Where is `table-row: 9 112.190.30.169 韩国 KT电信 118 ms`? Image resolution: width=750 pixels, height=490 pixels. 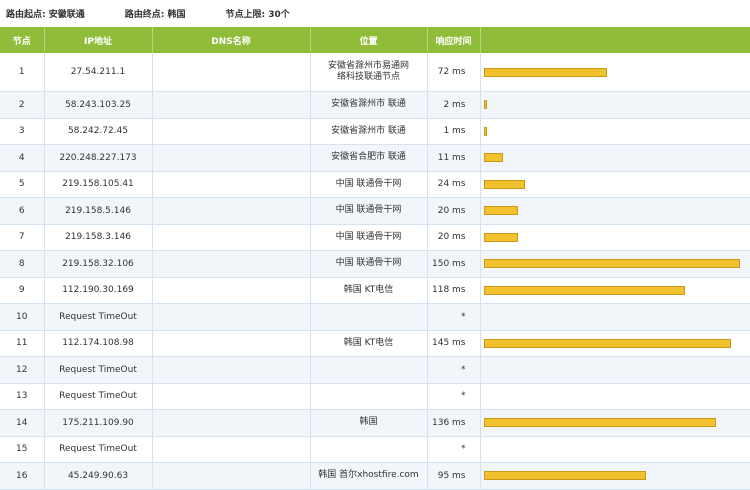 table-row: 9 112.190.30.169 韩国 KT电信 118 ms is located at coordinates (375, 290).